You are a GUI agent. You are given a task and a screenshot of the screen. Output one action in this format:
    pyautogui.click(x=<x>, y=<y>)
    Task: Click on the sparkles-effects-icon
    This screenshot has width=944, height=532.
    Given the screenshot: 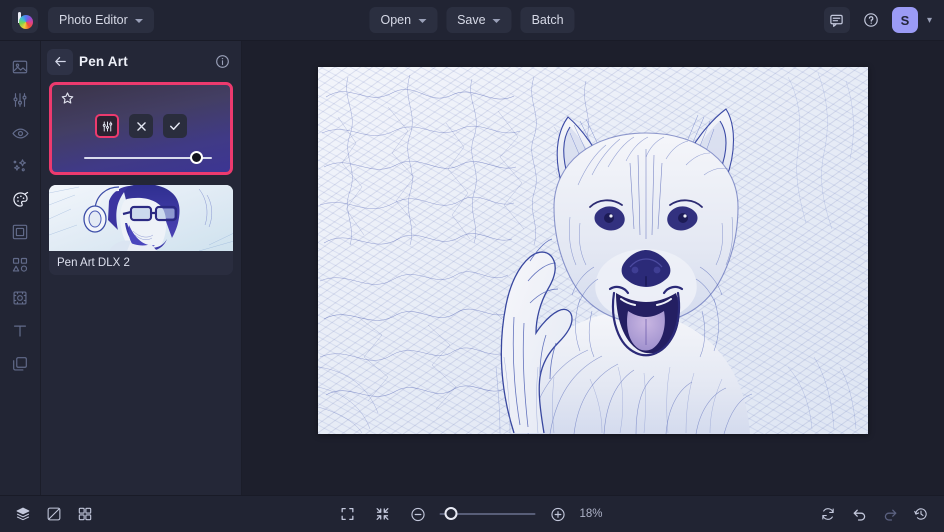 What is the action you would take?
    pyautogui.click(x=20, y=165)
    